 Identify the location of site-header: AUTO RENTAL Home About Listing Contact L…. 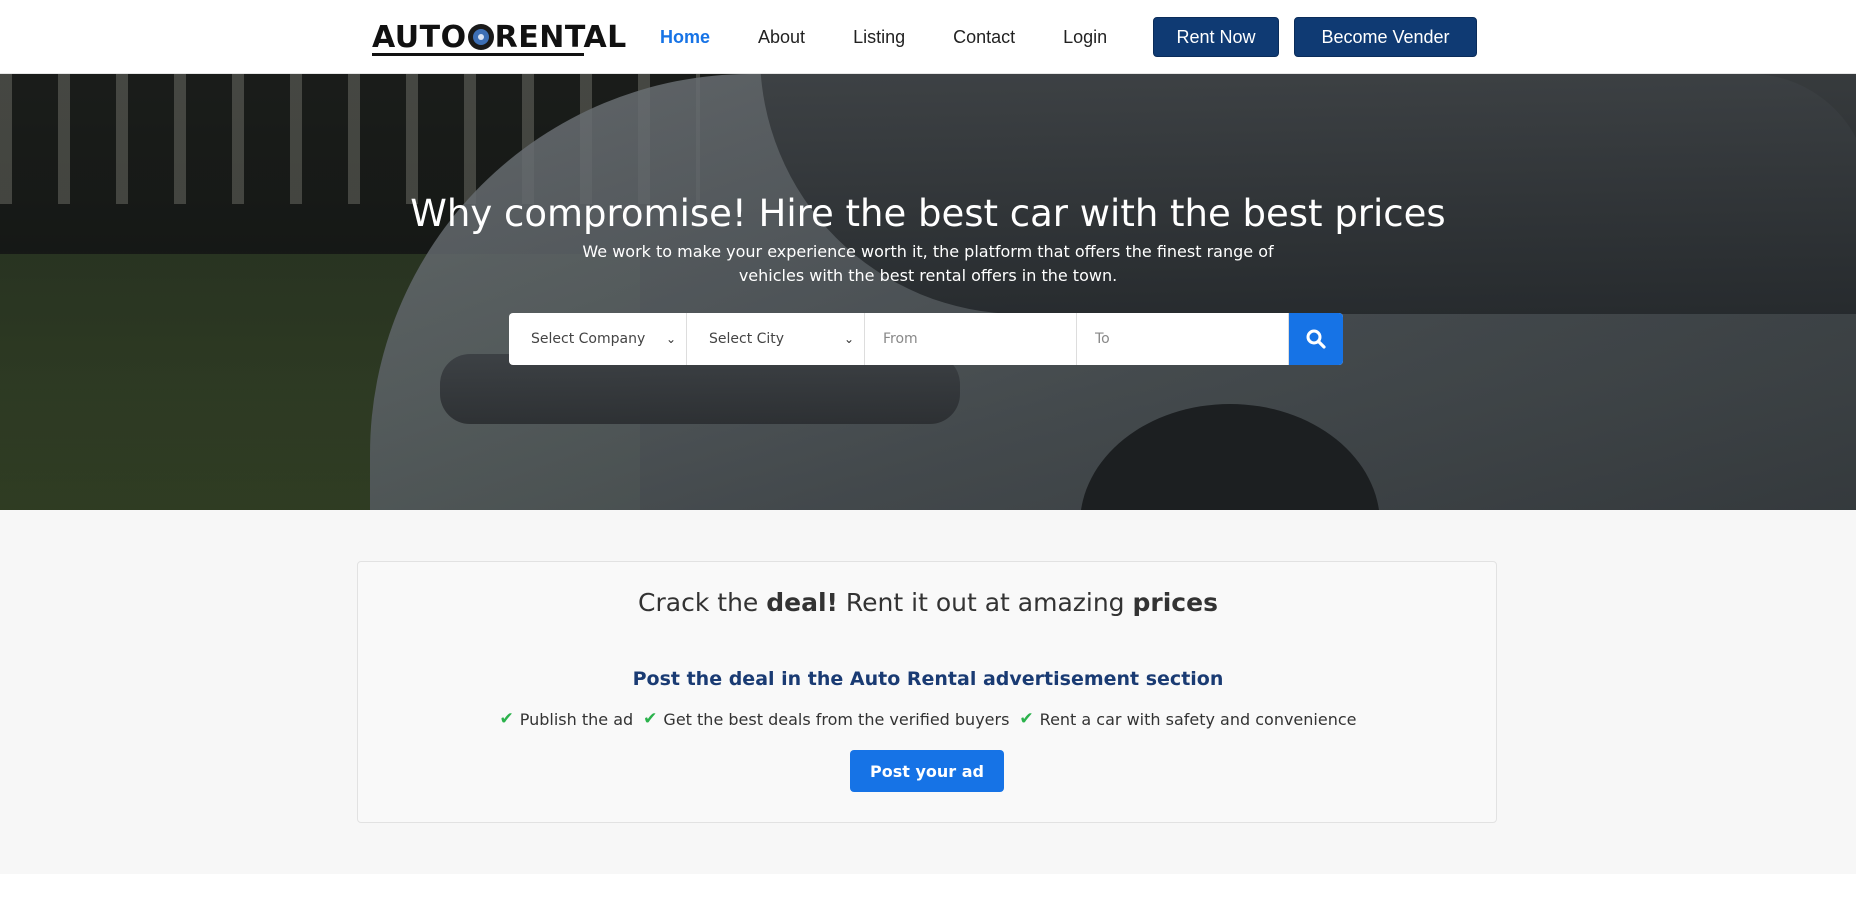
(928, 37).